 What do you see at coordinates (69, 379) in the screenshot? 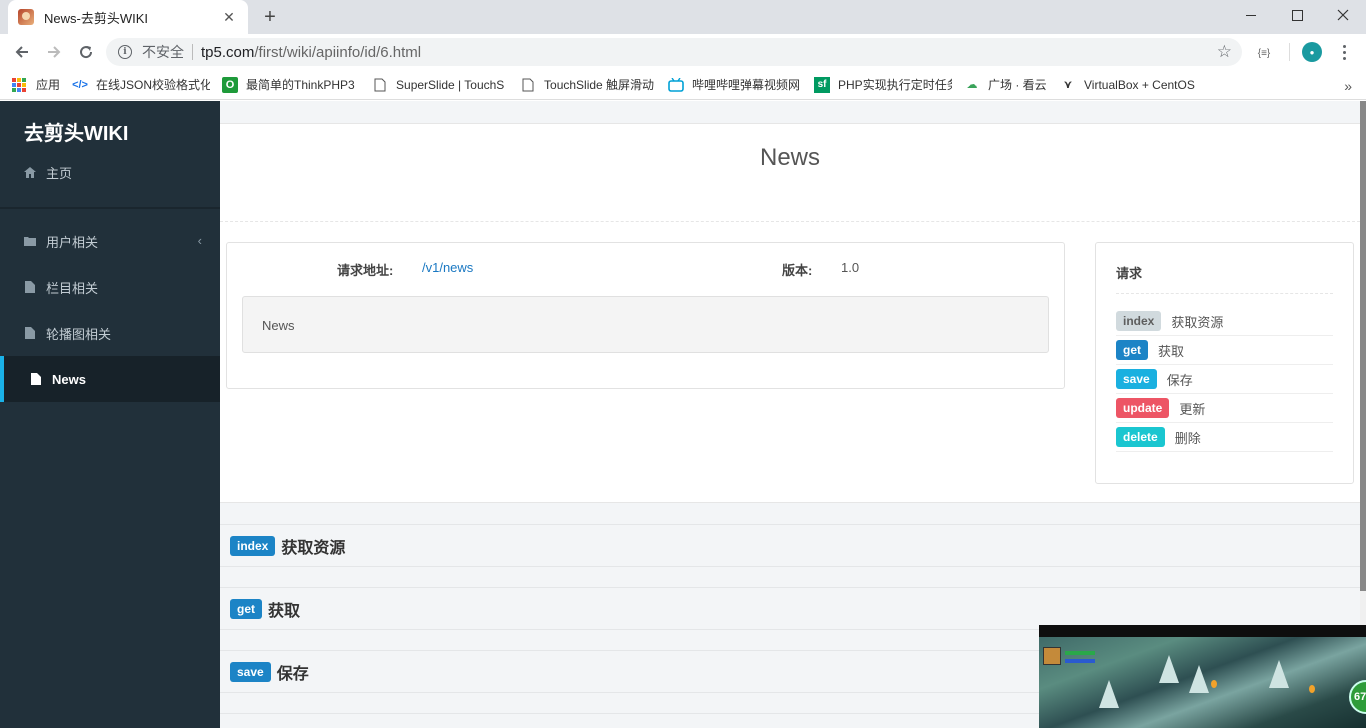
I see `sidebar-item-label: News` at bounding box center [69, 379].